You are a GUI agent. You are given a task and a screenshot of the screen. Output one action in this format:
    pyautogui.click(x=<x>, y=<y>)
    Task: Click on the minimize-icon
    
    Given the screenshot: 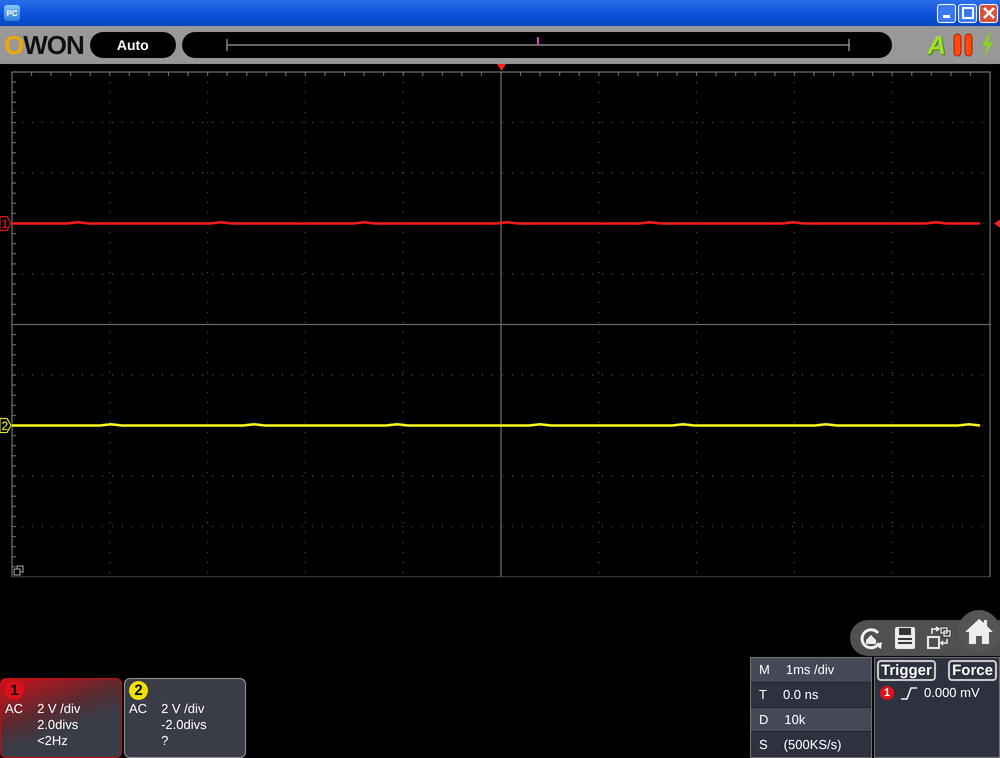 What is the action you would take?
    pyautogui.click(x=946, y=16)
    